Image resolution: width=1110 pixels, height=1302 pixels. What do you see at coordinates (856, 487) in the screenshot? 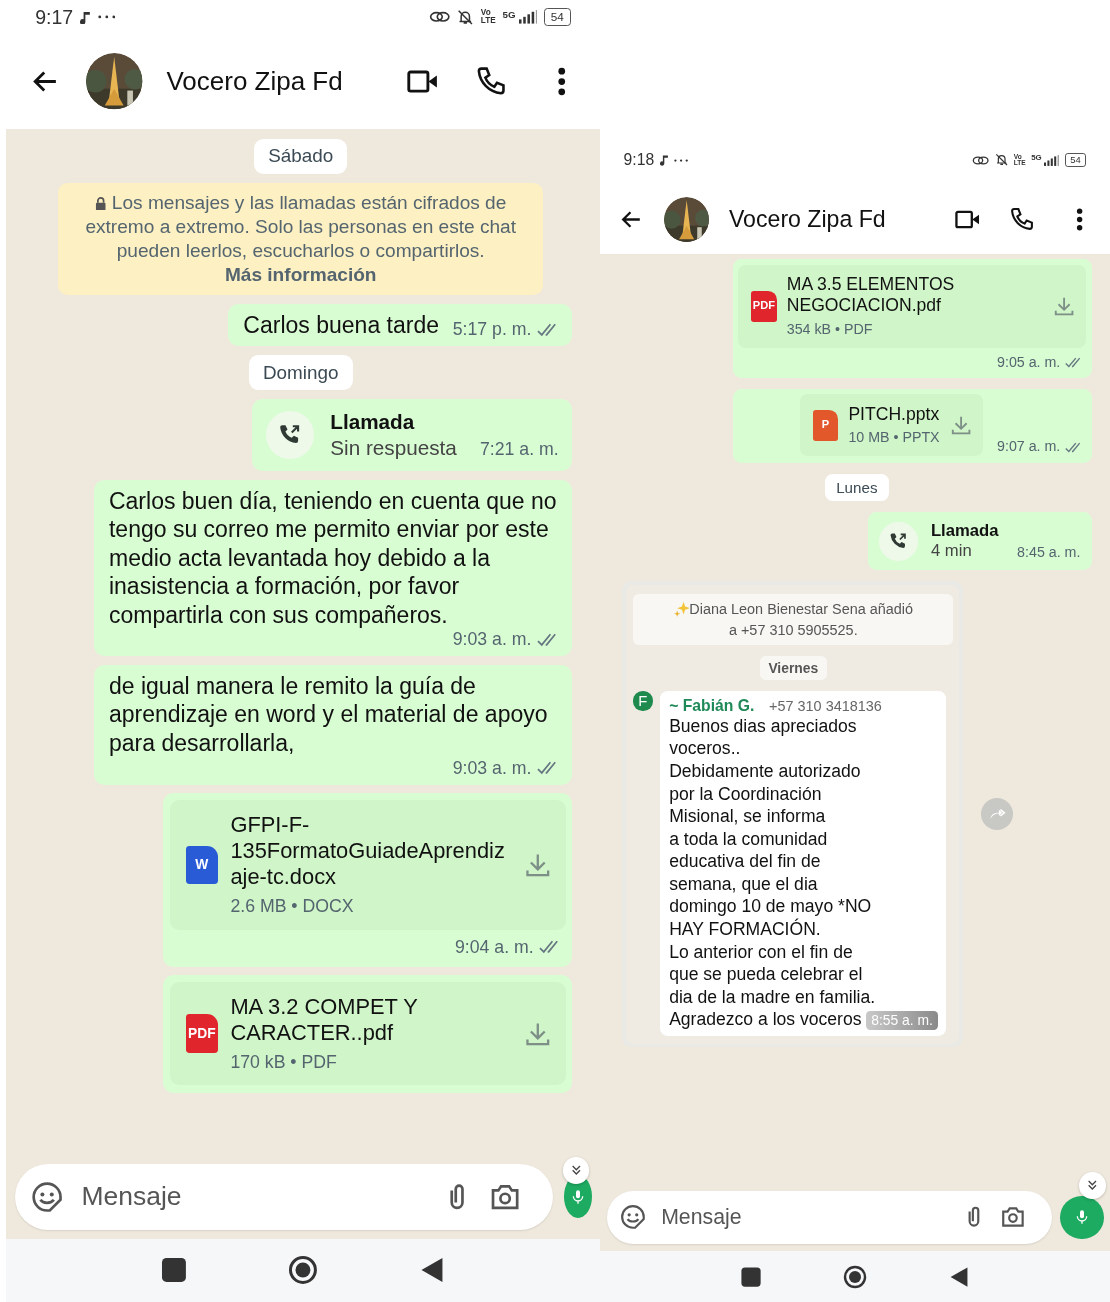
I see `date-chip: Lunes` at bounding box center [856, 487].